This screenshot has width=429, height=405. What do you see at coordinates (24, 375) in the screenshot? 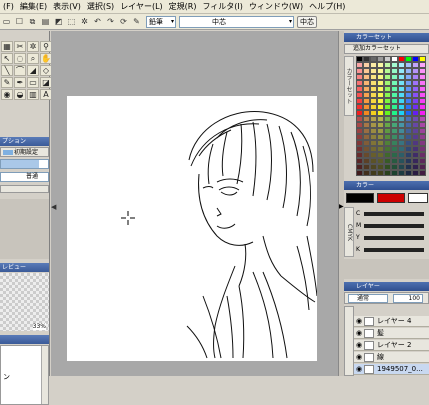
I see `bottom-list: ン` at bounding box center [24, 375].